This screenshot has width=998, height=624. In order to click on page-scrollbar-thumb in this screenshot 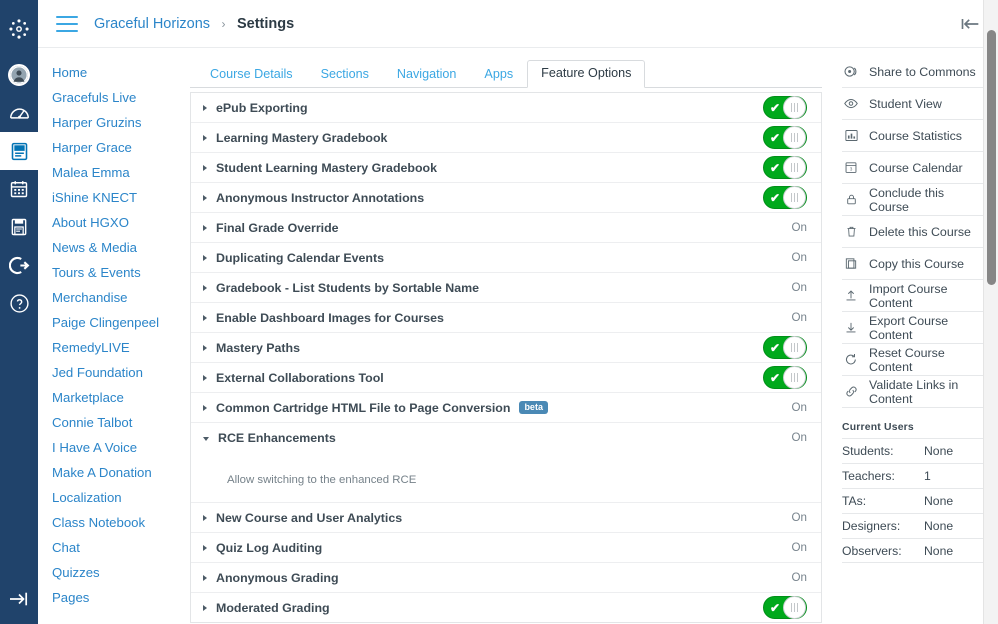, I will do `click(991, 157)`.